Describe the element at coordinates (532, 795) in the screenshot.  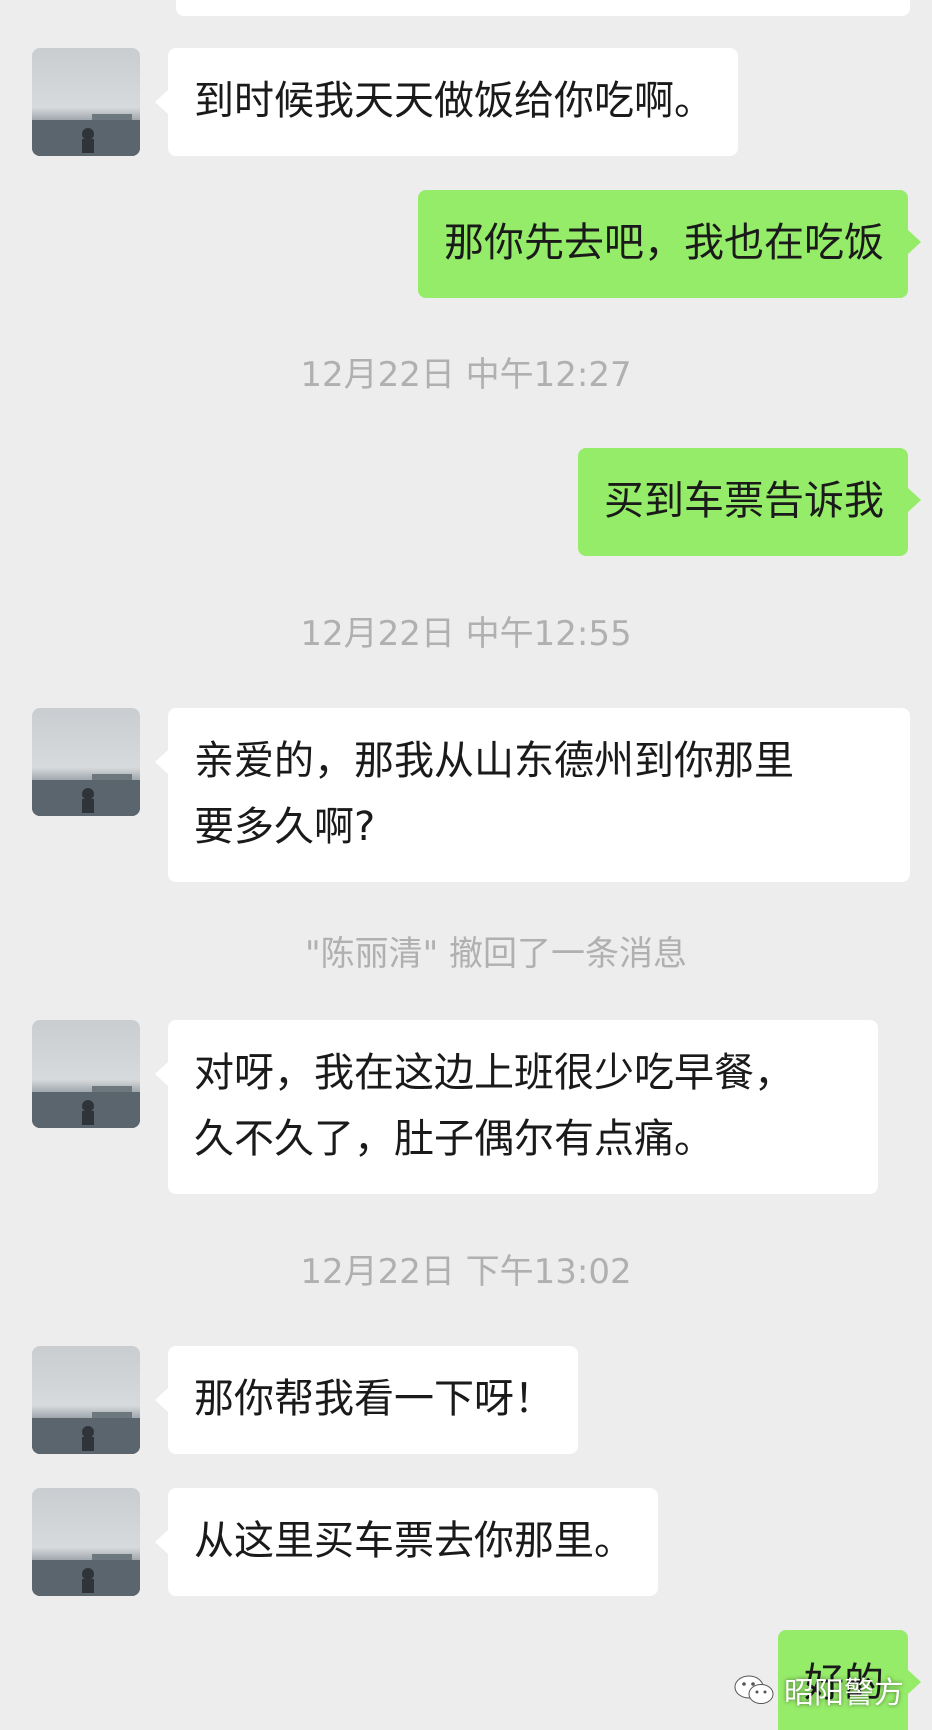
I see `message-bubble-incoming: 亲爱的，那我从山东德州到你那里 要多久啊?` at that location.